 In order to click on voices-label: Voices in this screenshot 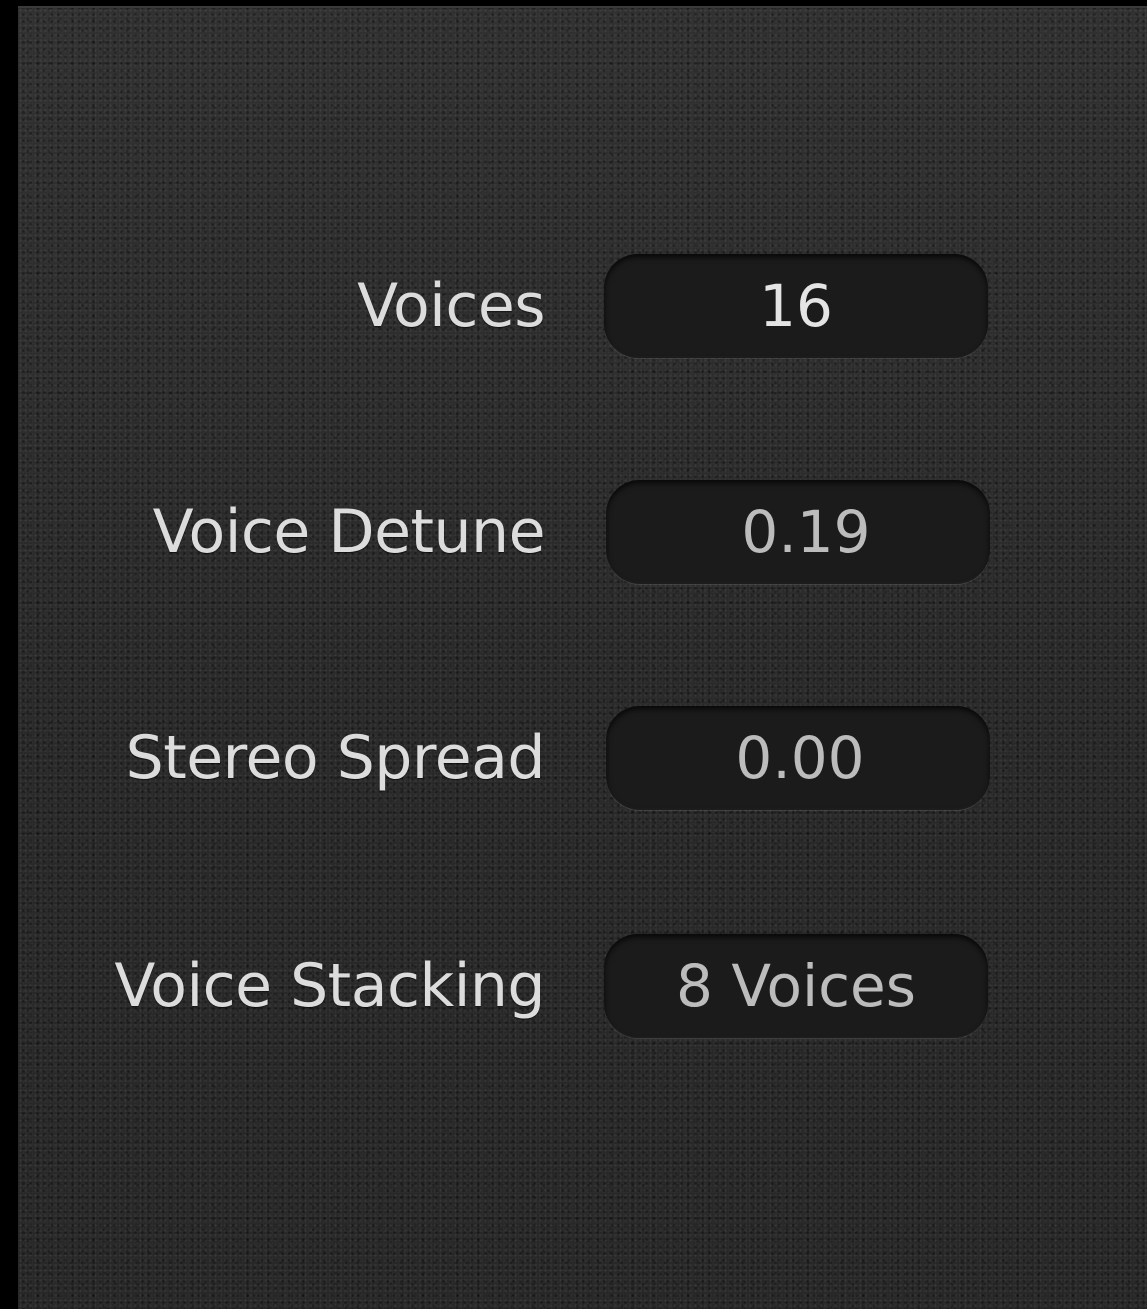, I will do `click(451, 306)`.